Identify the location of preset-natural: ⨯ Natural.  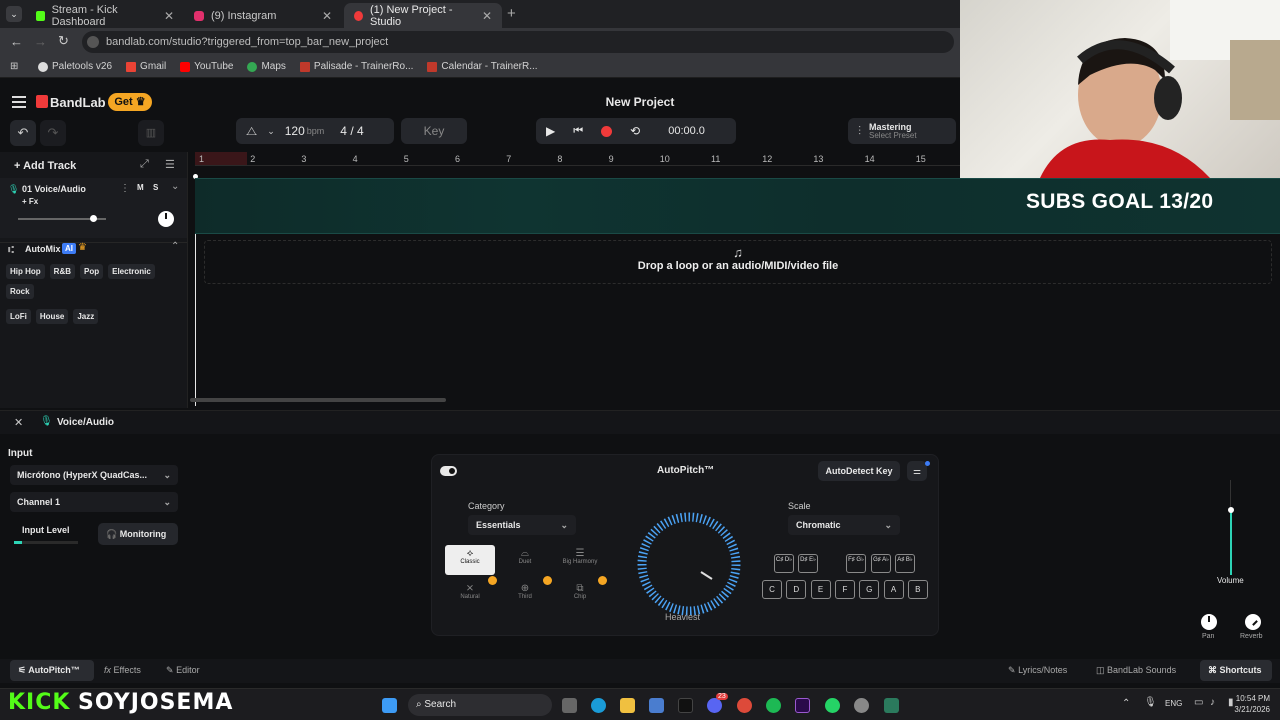
(470, 594).